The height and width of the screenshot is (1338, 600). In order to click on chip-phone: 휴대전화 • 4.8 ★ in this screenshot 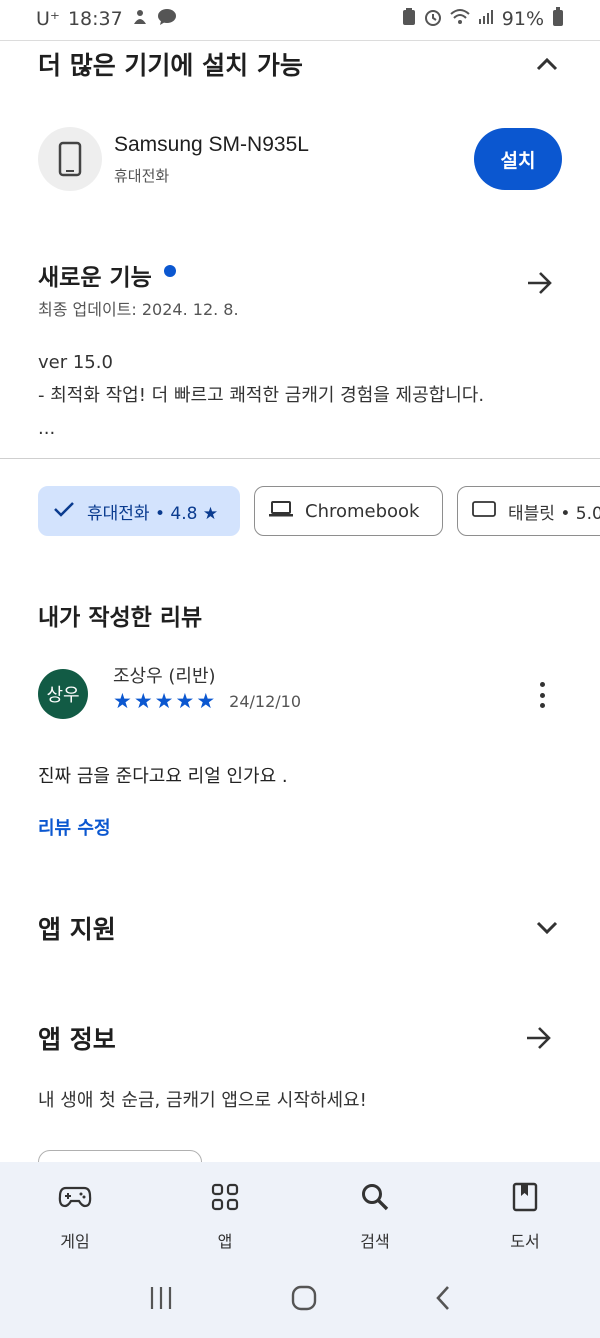, I will do `click(139, 511)`.